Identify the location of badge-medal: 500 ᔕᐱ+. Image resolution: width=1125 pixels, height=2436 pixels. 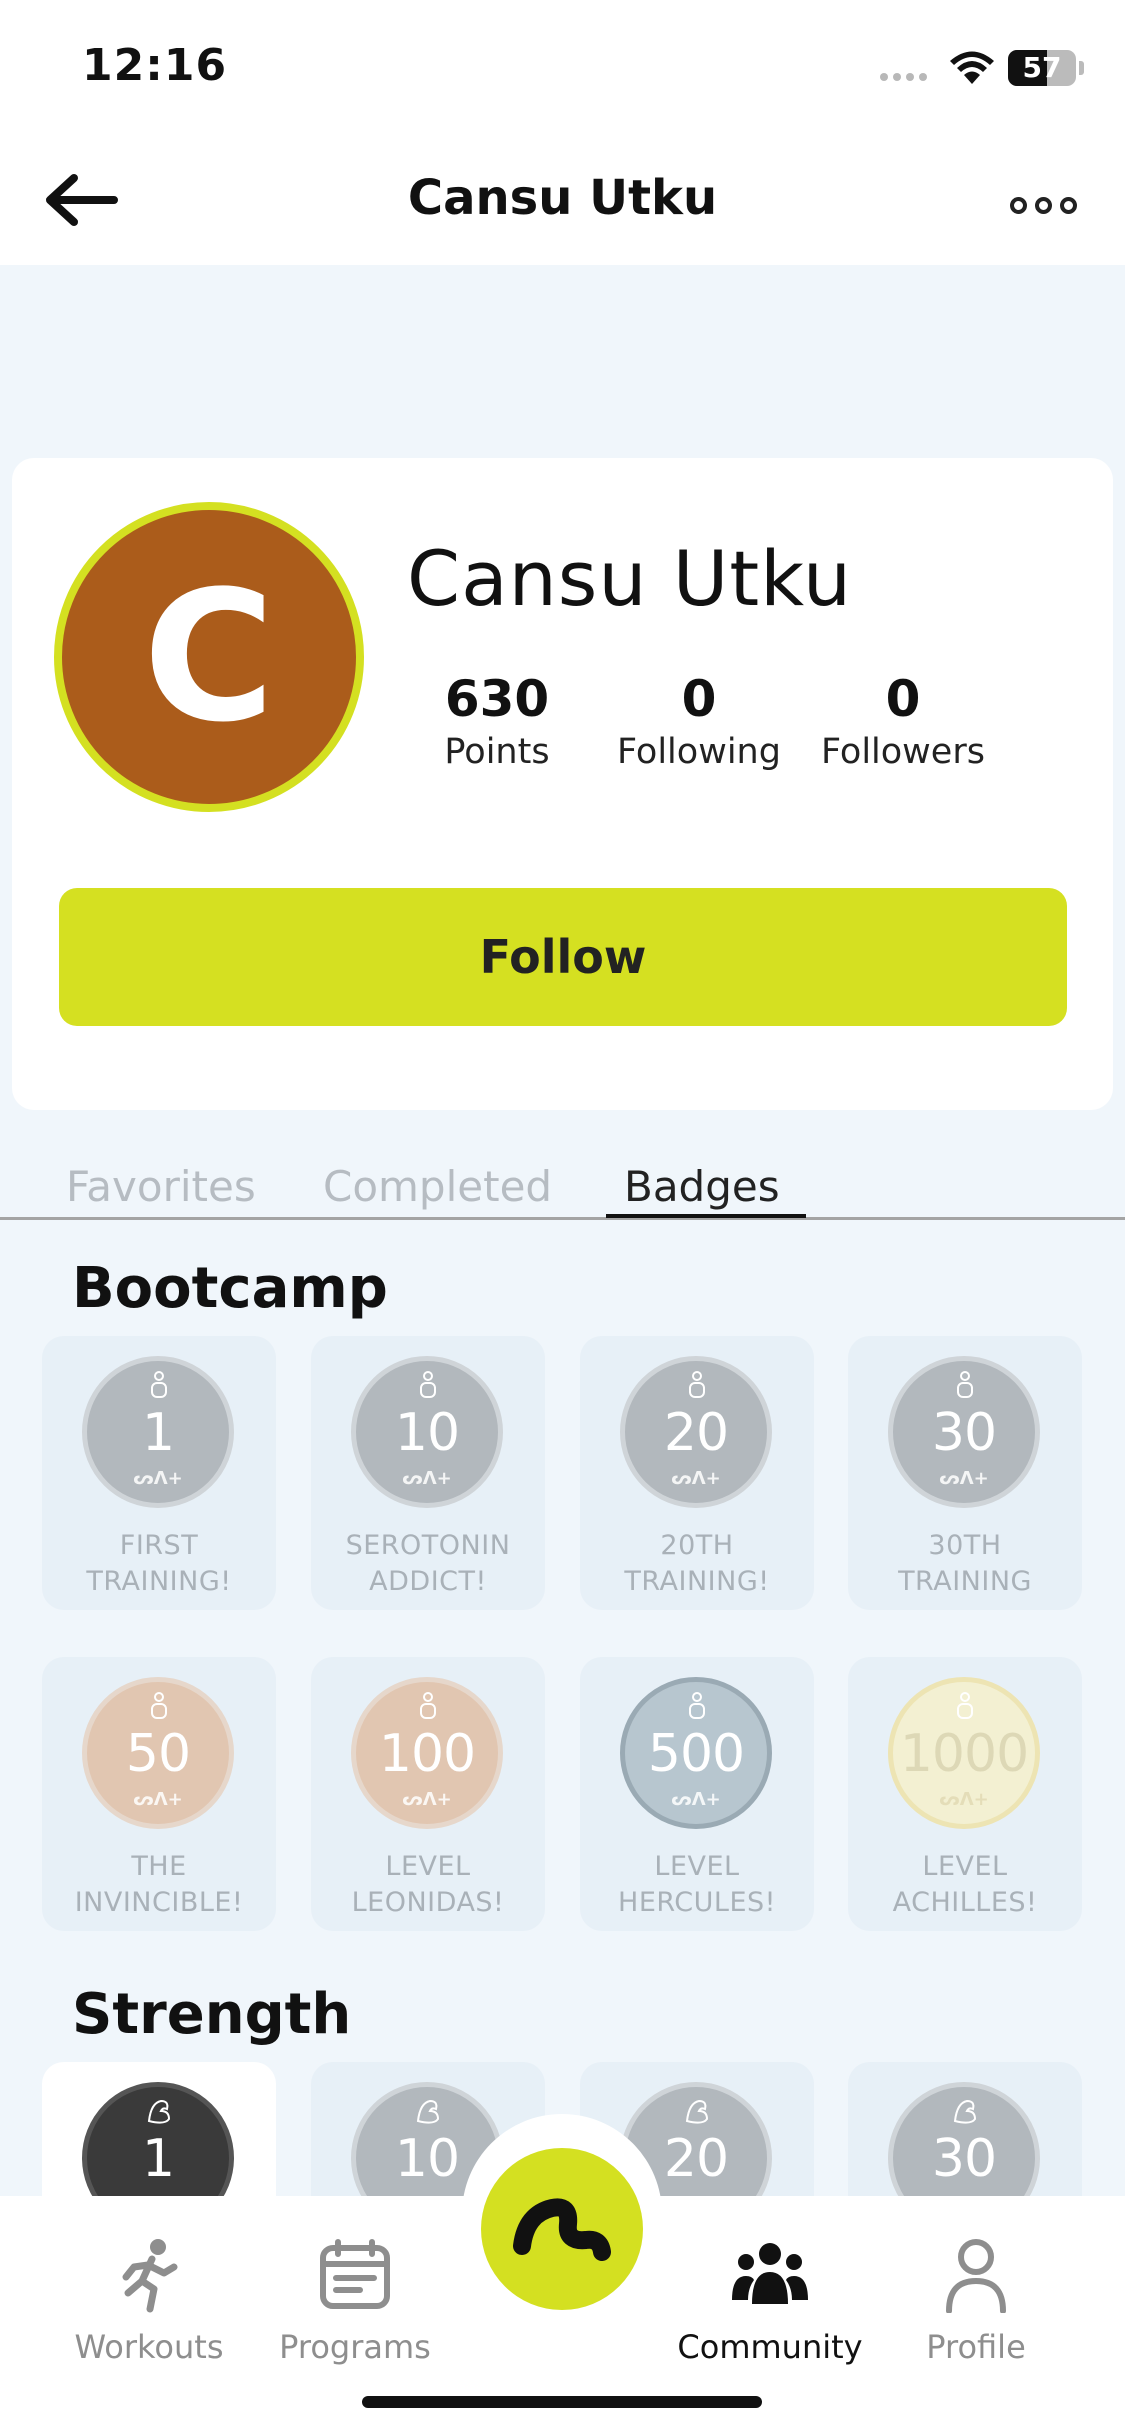
(696, 1753).